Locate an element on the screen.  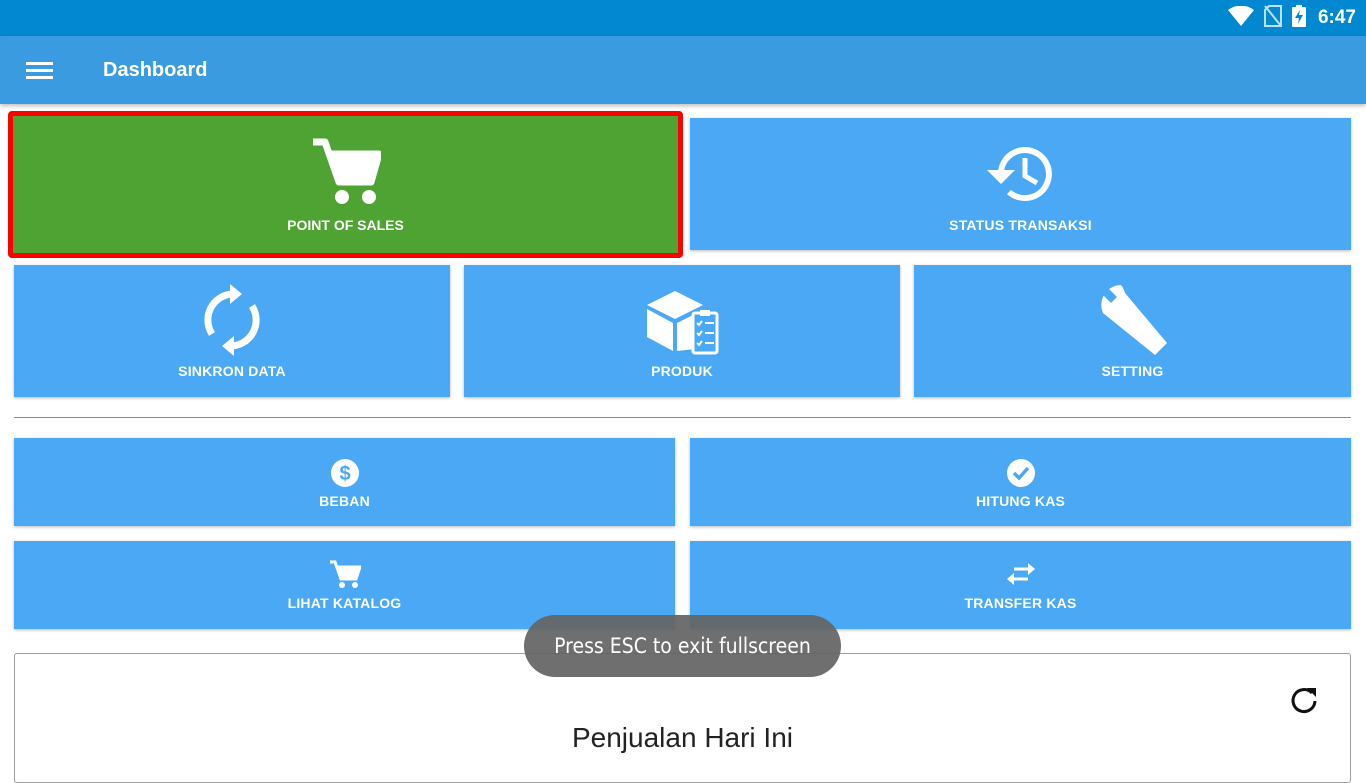
history-icon is located at coordinates (1021, 176).